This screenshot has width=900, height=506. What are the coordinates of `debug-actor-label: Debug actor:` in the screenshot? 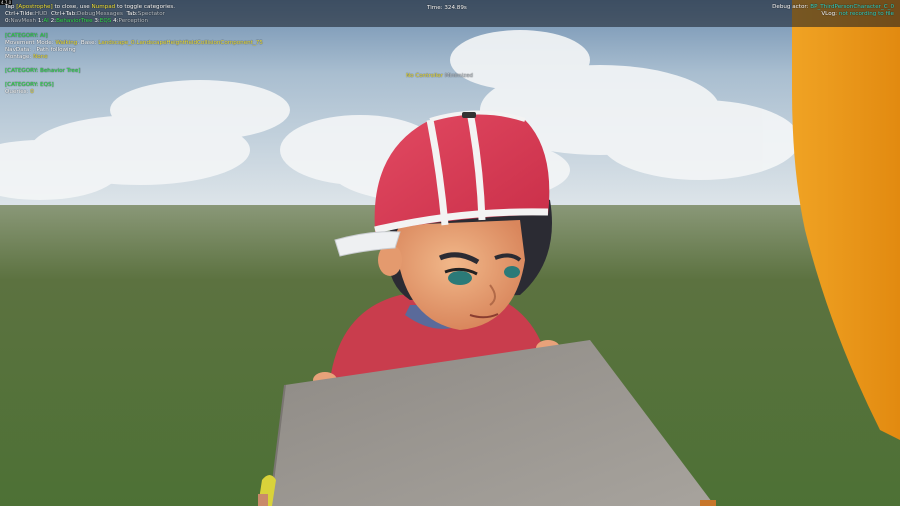 It's located at (790, 7).